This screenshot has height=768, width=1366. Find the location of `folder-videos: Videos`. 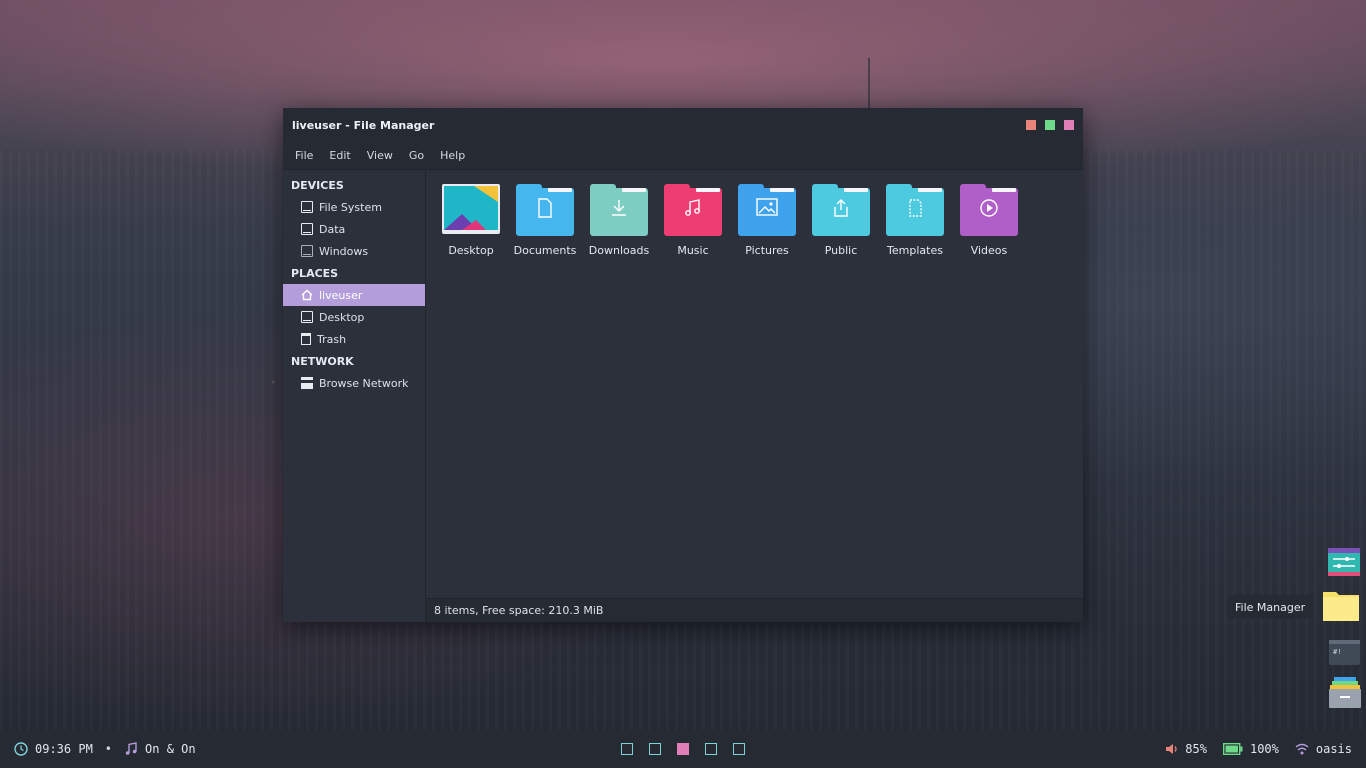

folder-videos: Videos is located at coordinates (989, 220).